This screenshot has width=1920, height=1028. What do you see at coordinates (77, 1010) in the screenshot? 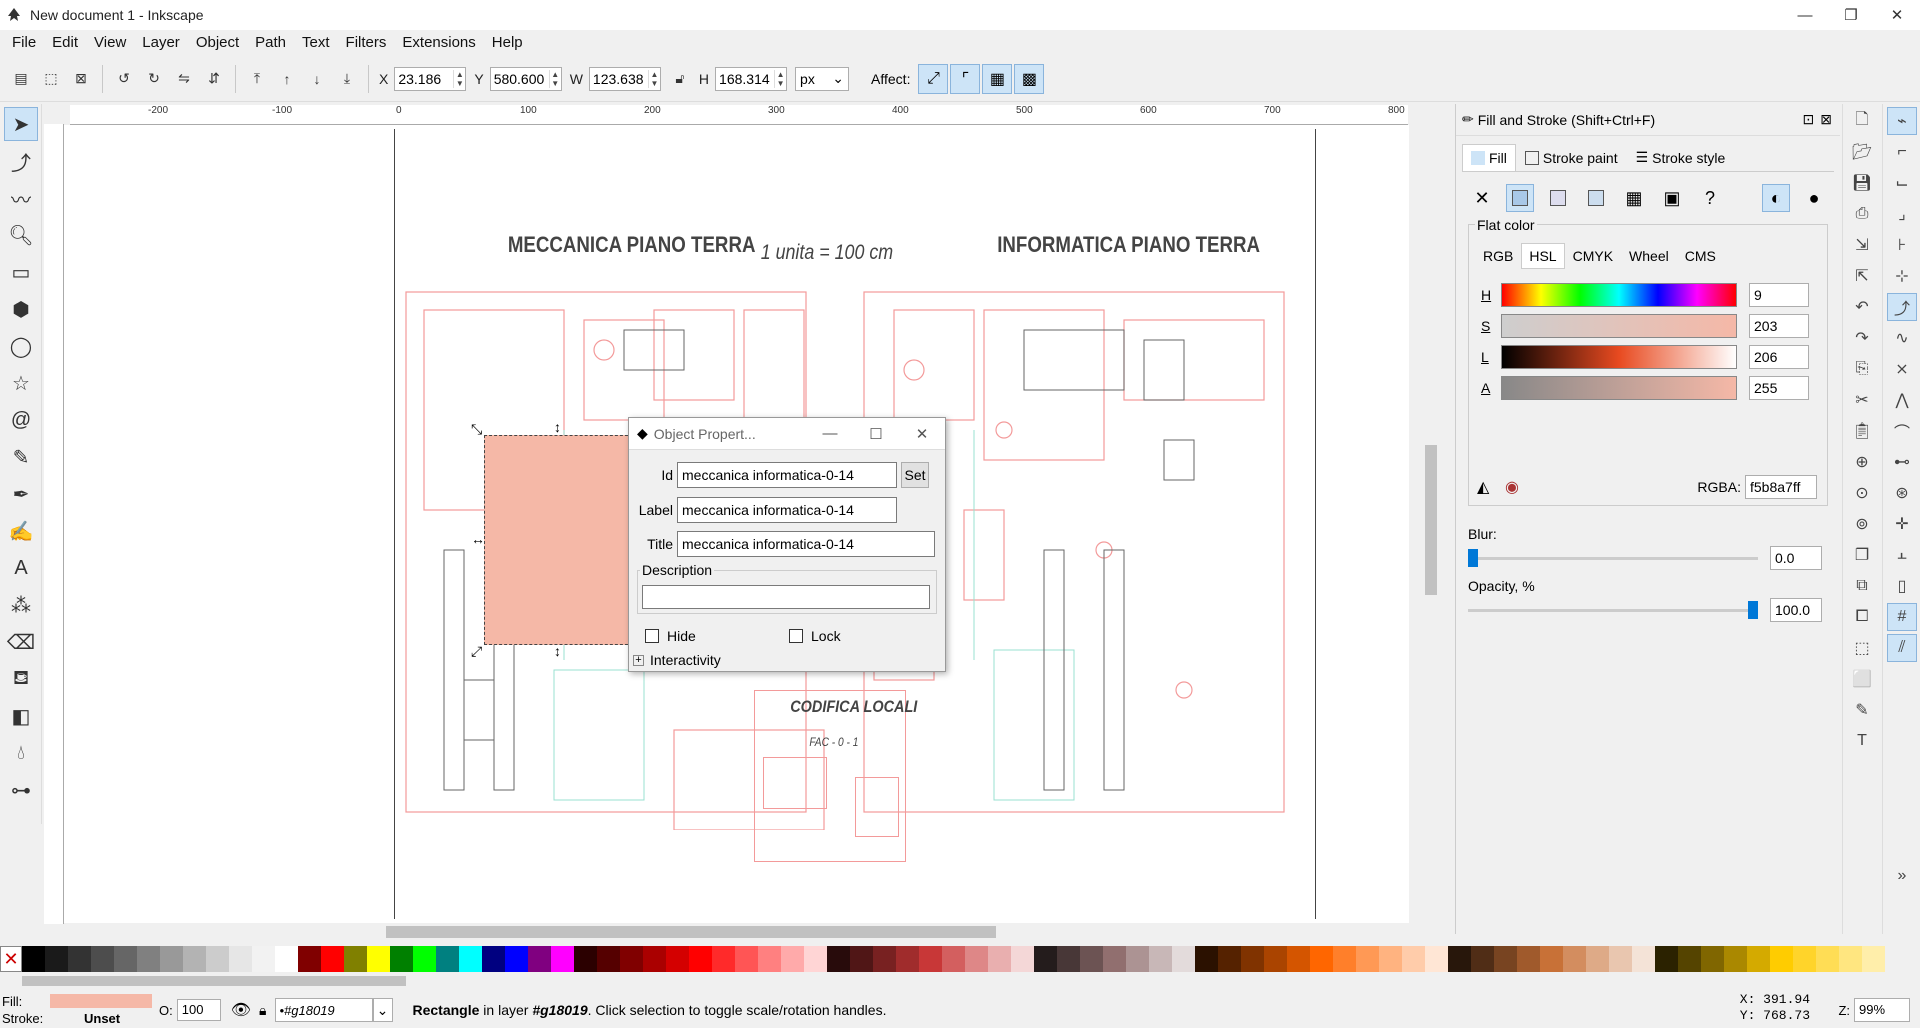
I see `fill-stroke-indicator: Fill: Stroke: Unset` at bounding box center [77, 1010].